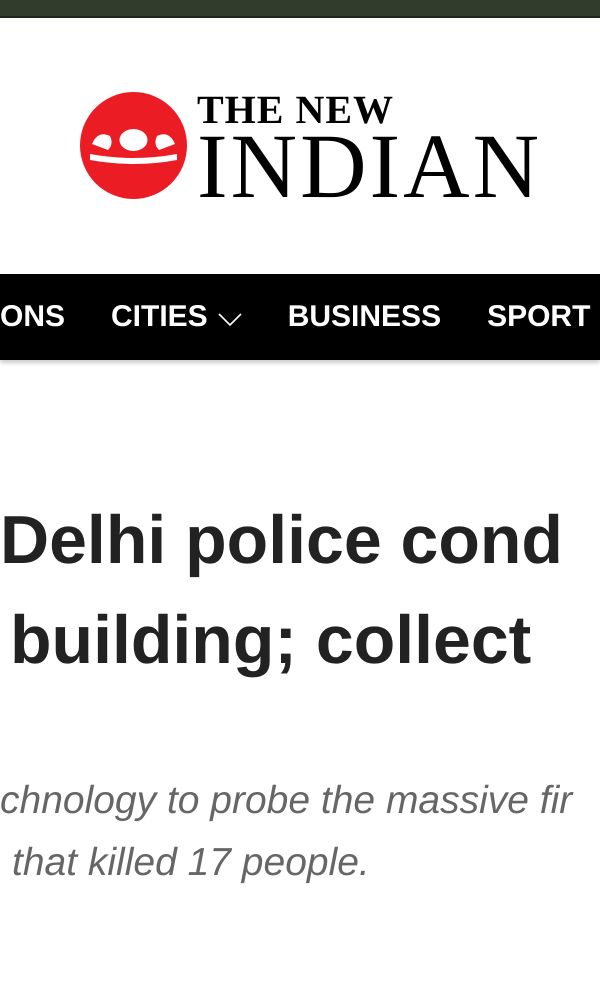 Image resolution: width=600 pixels, height=1000 pixels. I want to click on logo-text: INDIAN, so click(369, 166).